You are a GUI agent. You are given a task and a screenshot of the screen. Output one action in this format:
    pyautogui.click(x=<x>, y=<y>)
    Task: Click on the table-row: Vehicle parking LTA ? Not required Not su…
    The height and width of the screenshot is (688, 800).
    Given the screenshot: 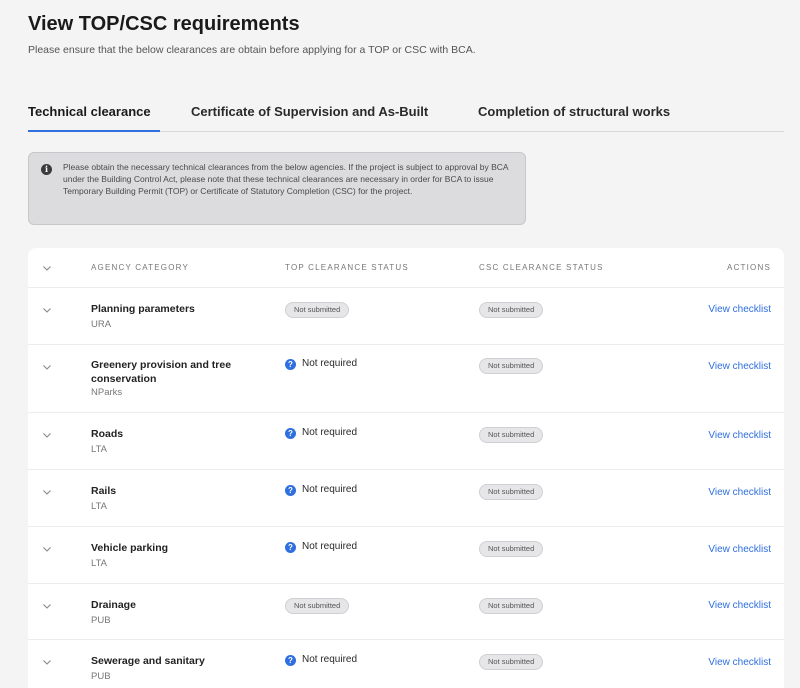 What is the action you would take?
    pyautogui.click(x=406, y=555)
    